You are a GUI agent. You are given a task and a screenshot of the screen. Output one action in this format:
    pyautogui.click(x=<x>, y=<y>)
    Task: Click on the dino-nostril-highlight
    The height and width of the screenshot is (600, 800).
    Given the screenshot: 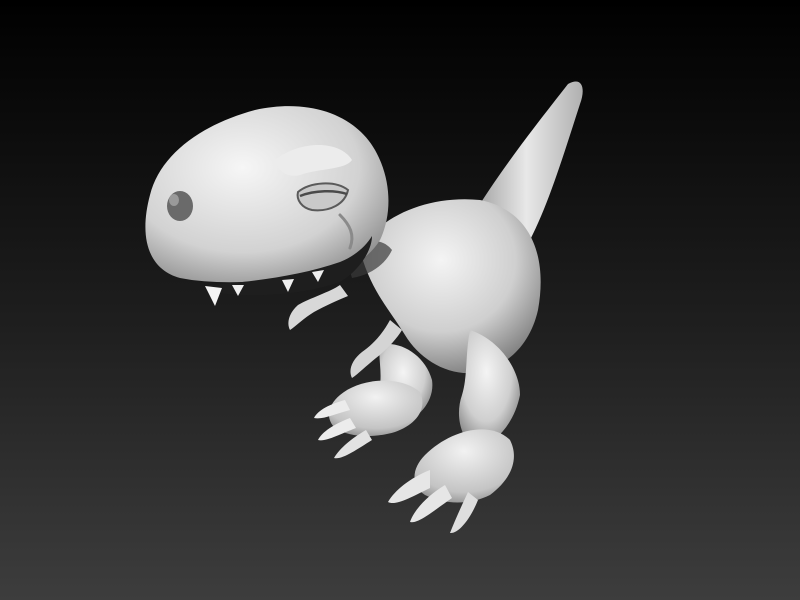 What is the action you would take?
    pyautogui.click(x=174, y=200)
    